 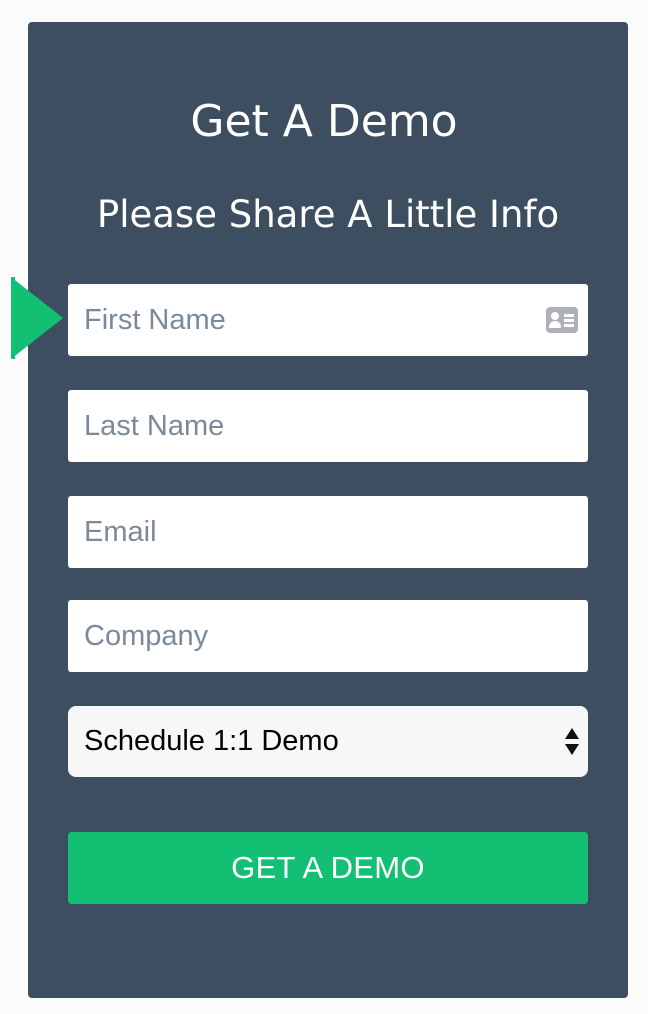 What do you see at coordinates (562, 320) in the screenshot?
I see `contact-card-icon` at bounding box center [562, 320].